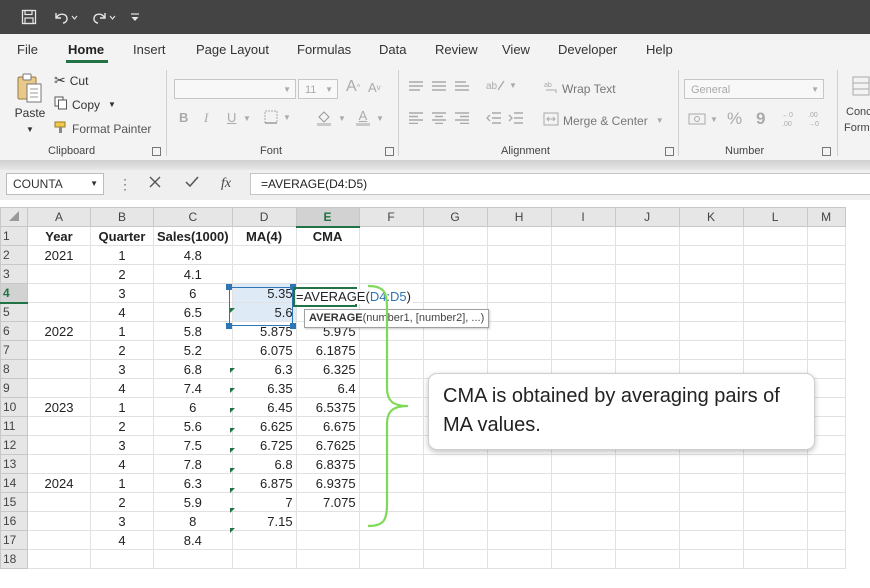 Image resolution: width=870 pixels, height=588 pixels. I want to click on align-top-icon, so click(416, 86).